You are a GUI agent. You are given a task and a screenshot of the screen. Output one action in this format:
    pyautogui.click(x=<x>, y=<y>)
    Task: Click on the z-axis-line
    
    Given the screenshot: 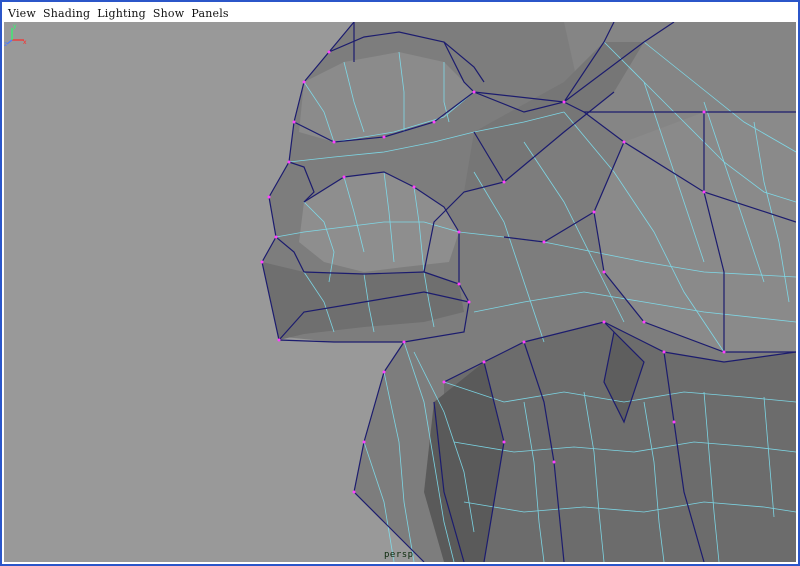 What is the action you would take?
    pyautogui.click(x=9, y=42)
    